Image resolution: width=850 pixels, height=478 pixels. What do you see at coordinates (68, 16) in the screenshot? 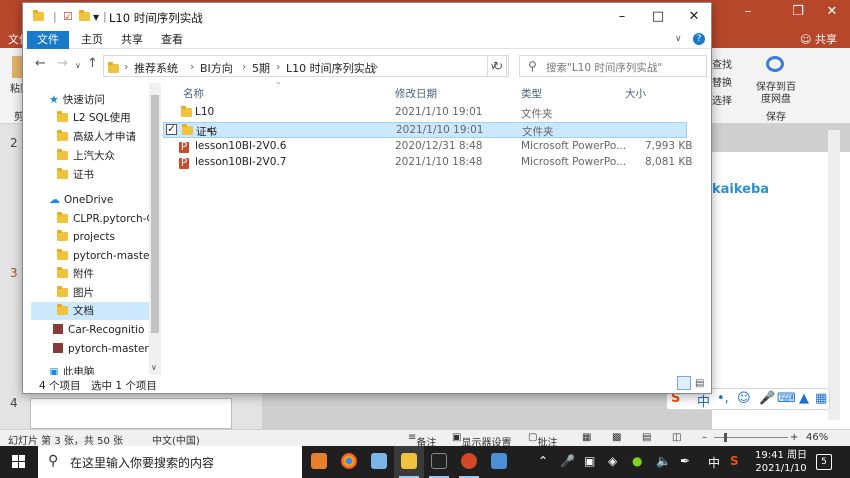
I see `properties-icon: ☑` at bounding box center [68, 16].